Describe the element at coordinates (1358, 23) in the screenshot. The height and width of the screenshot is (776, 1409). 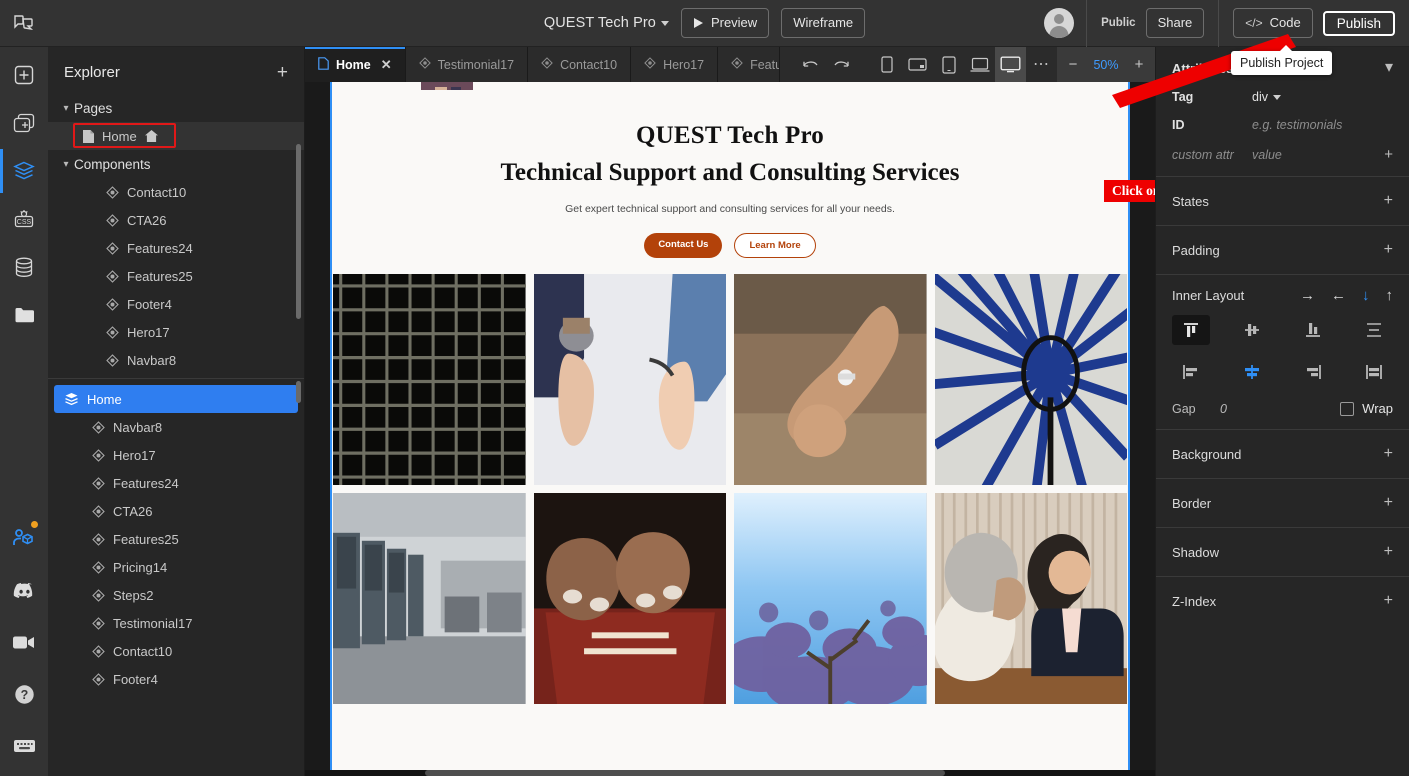
I see `publish-button: Publish` at that location.